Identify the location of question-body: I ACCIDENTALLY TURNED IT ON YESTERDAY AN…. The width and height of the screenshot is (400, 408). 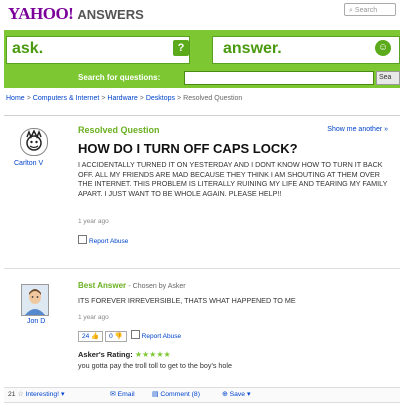
(233, 179).